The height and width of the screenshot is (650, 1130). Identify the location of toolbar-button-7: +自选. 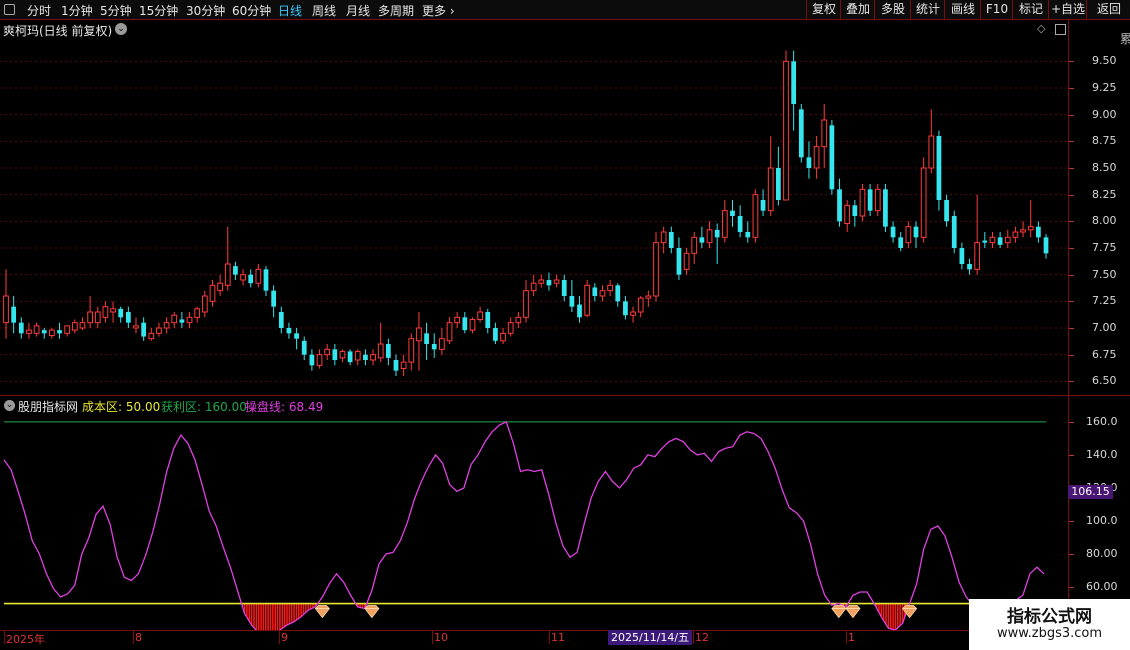
(1067, 9).